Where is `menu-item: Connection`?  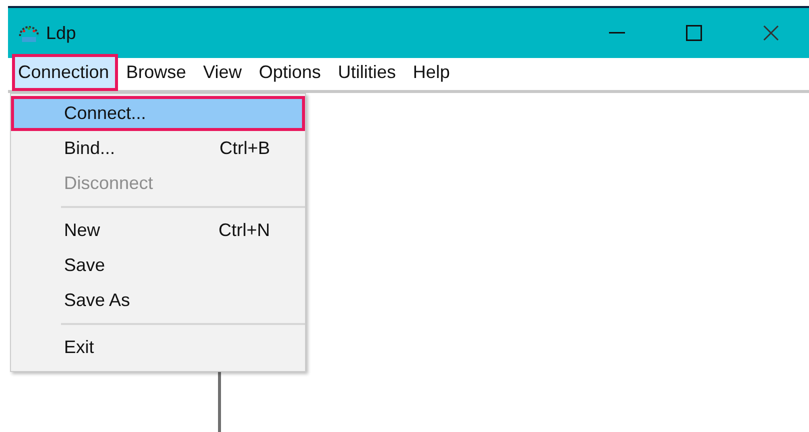
menu-item: Connection is located at coordinates (65, 72).